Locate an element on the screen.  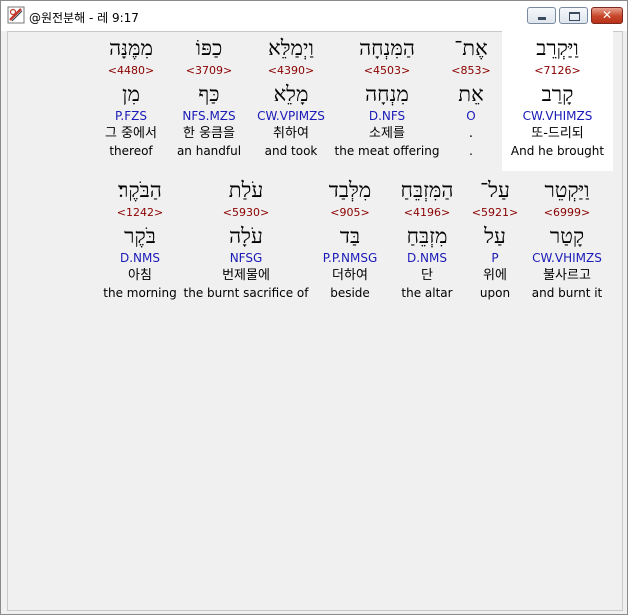
word-column: מִמֶּנָּה <4480> מִן P.FZS 그 중에서 thereof is located at coordinates (131, 97).